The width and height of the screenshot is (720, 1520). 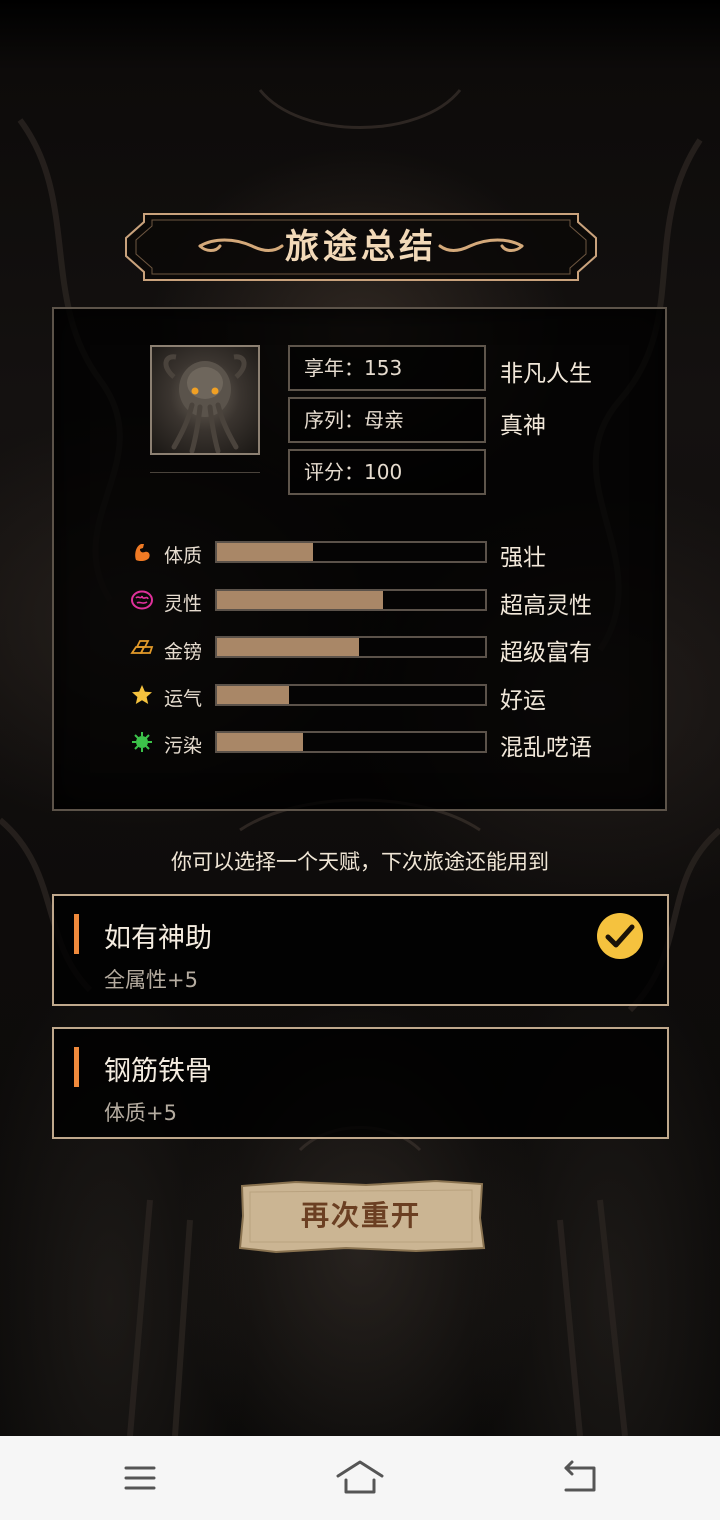 What do you see at coordinates (546, 653) in the screenshot?
I see `stat-description: 超级富有` at bounding box center [546, 653].